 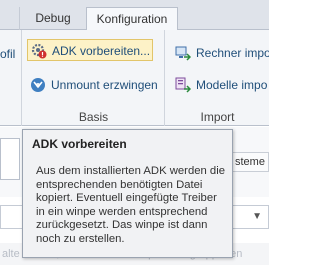 What do you see at coordinates (94, 85) in the screenshot?
I see `unmount-force-button: Unmount erzwingen` at bounding box center [94, 85].